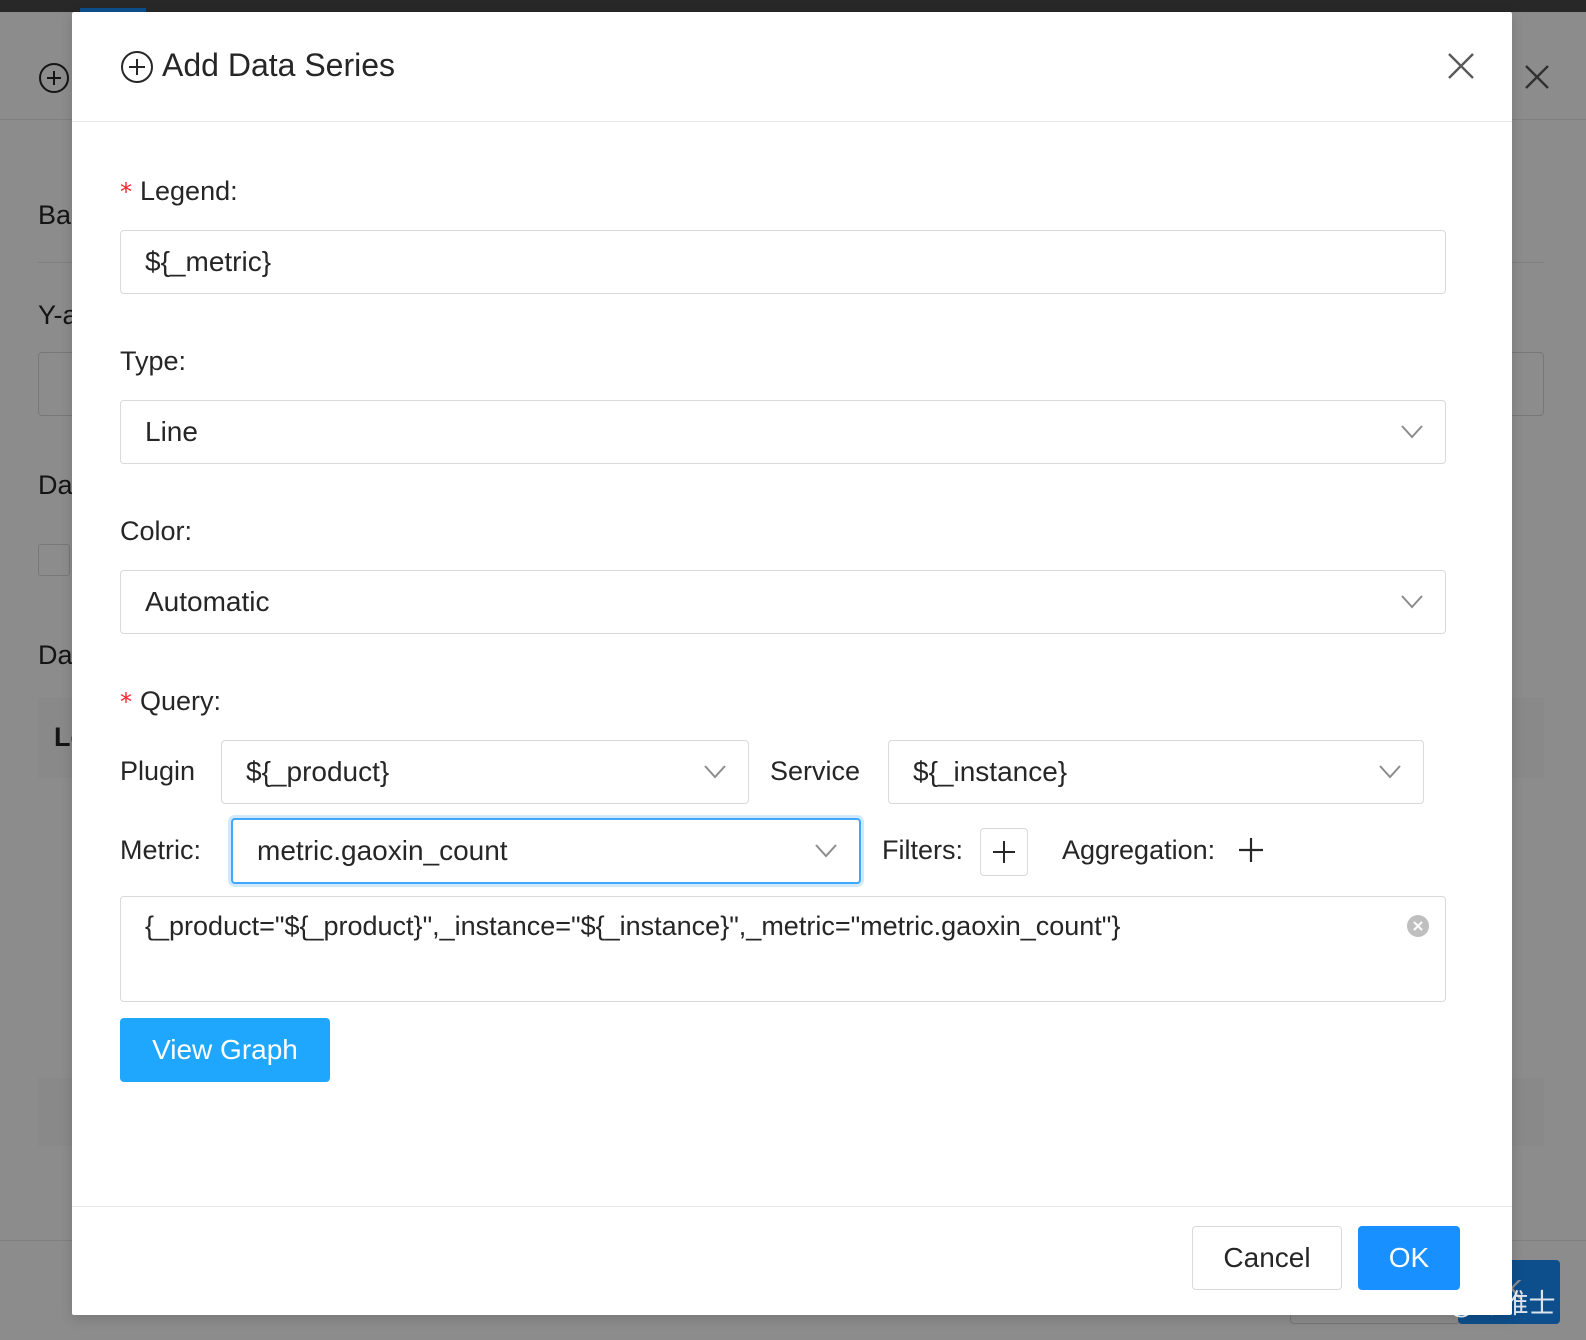 The height and width of the screenshot is (1340, 1586). I want to click on color-select: Automatic, so click(783, 602).